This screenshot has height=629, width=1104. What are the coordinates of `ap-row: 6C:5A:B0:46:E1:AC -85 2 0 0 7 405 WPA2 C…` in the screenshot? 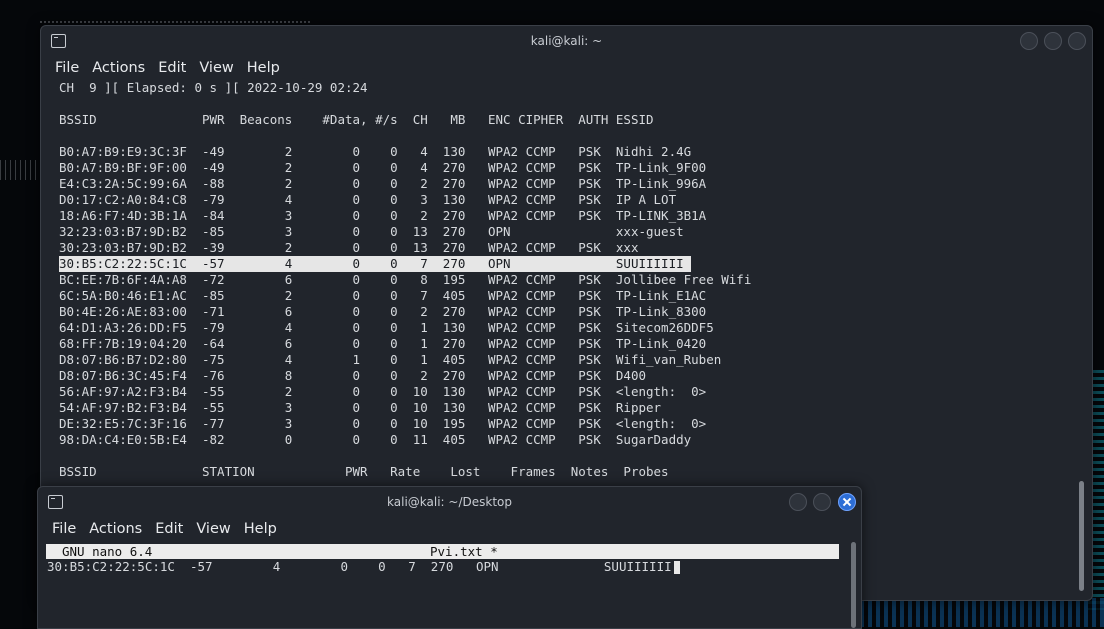 It's located at (383, 295).